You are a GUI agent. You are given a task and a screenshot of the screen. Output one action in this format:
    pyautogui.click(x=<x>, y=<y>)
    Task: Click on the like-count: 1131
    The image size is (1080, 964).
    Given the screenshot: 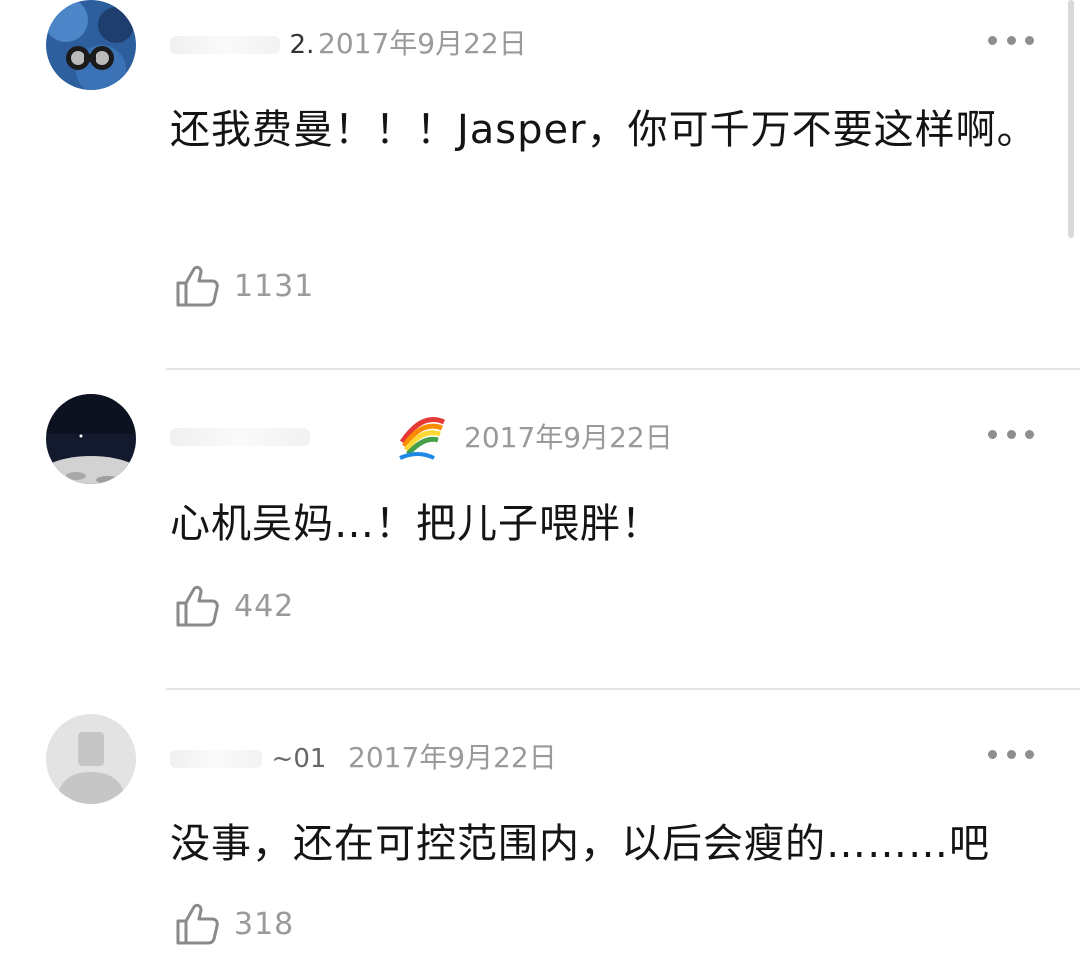 What is the action you would take?
    pyautogui.click(x=274, y=286)
    